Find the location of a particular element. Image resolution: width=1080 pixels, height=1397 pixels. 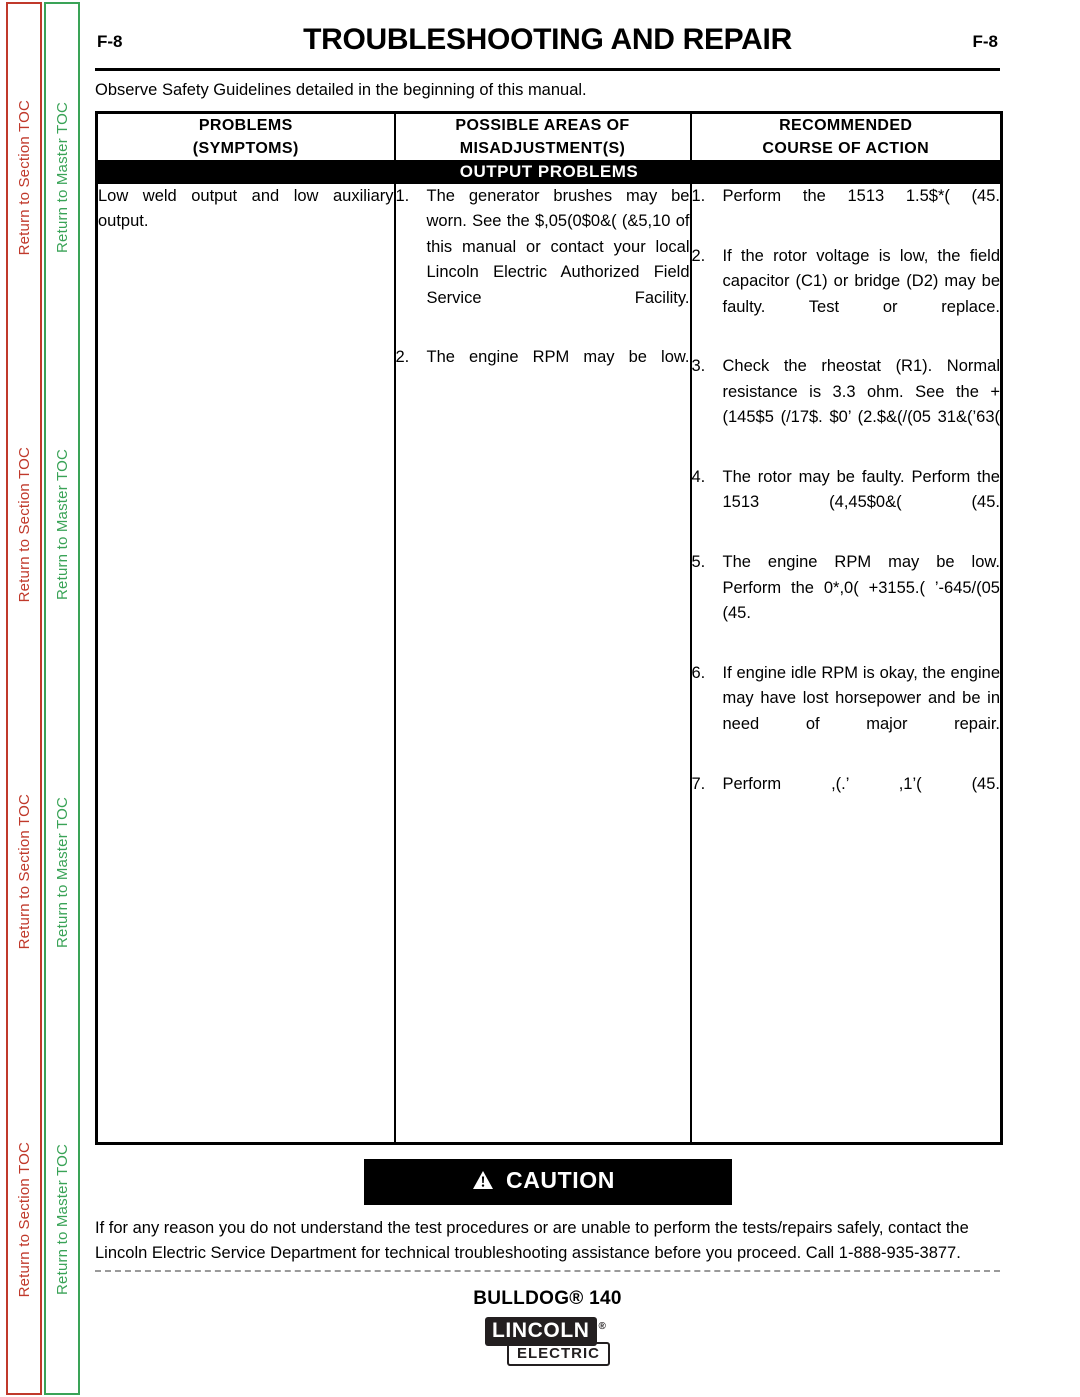

page-footer: BULLDOG® 140 LINCOLN ® ELECTRIC is located at coordinates (547, 1319).